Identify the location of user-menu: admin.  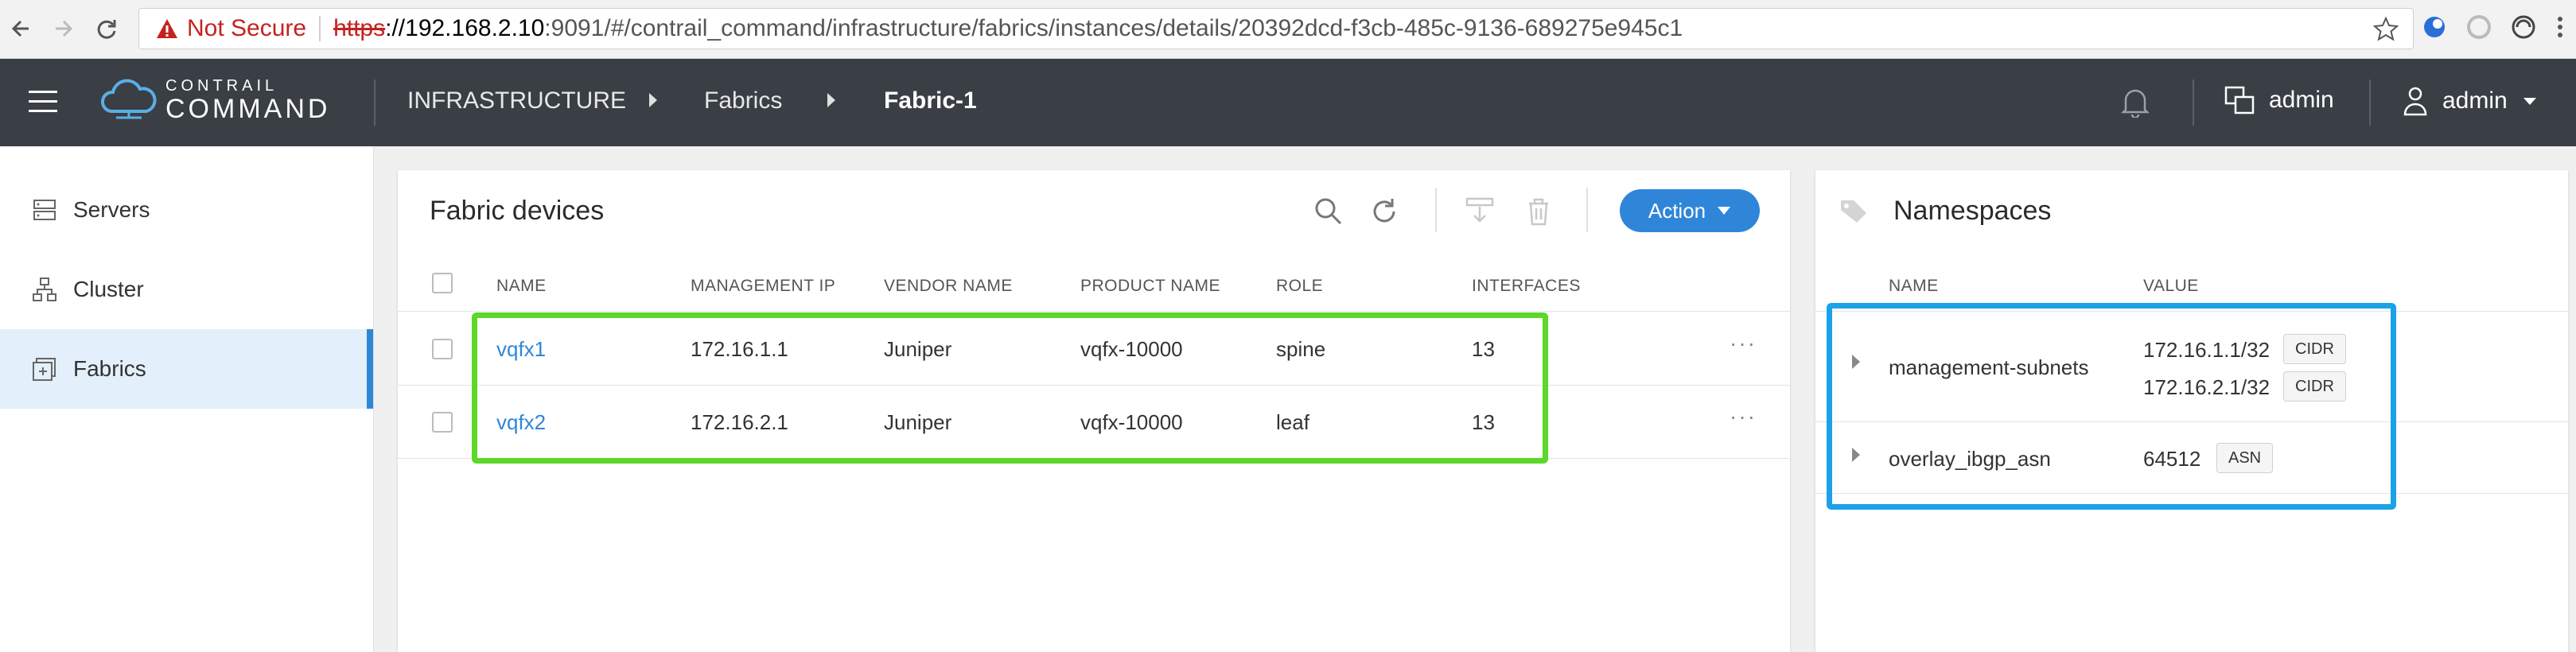
(2471, 101).